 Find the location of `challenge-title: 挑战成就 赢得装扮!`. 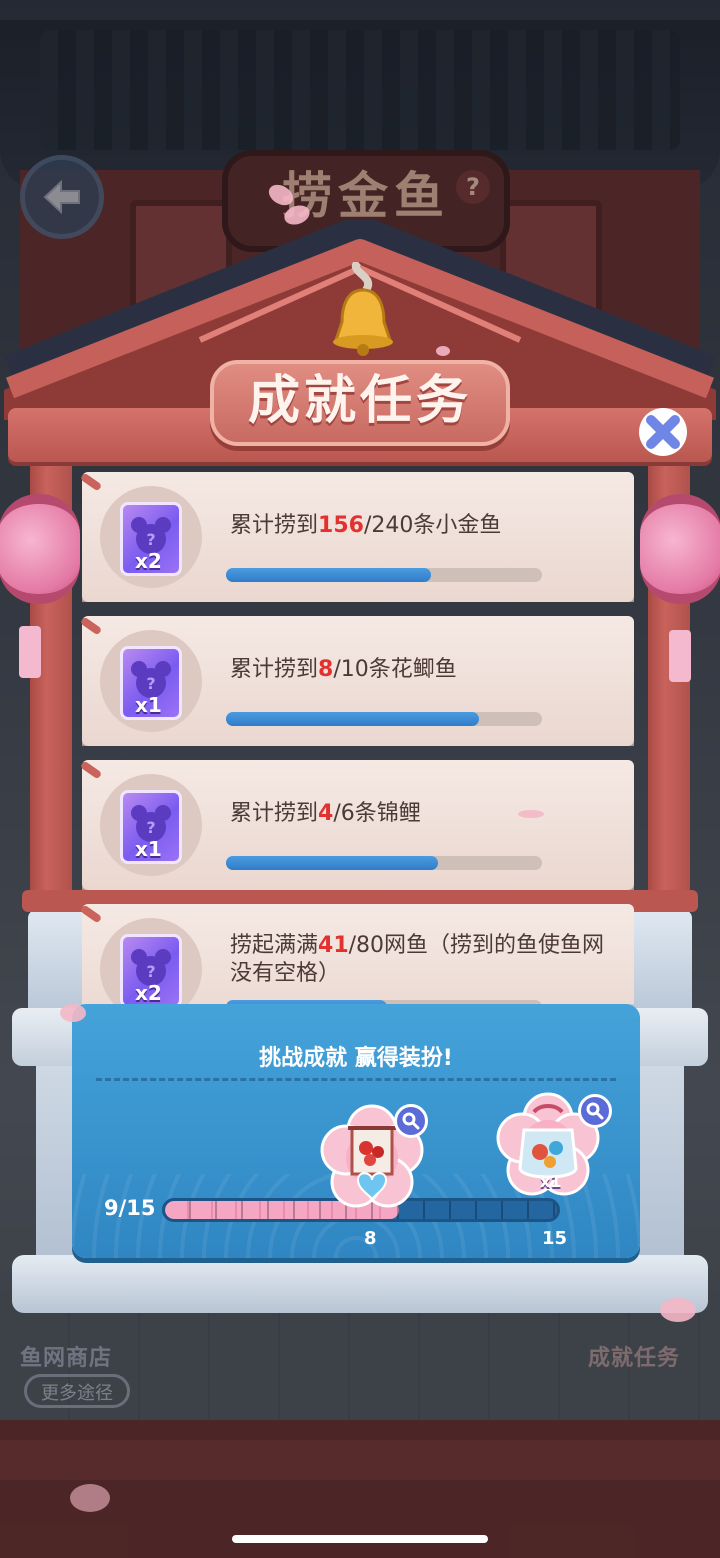

challenge-title: 挑战成就 赢得装扮! is located at coordinates (356, 1058).